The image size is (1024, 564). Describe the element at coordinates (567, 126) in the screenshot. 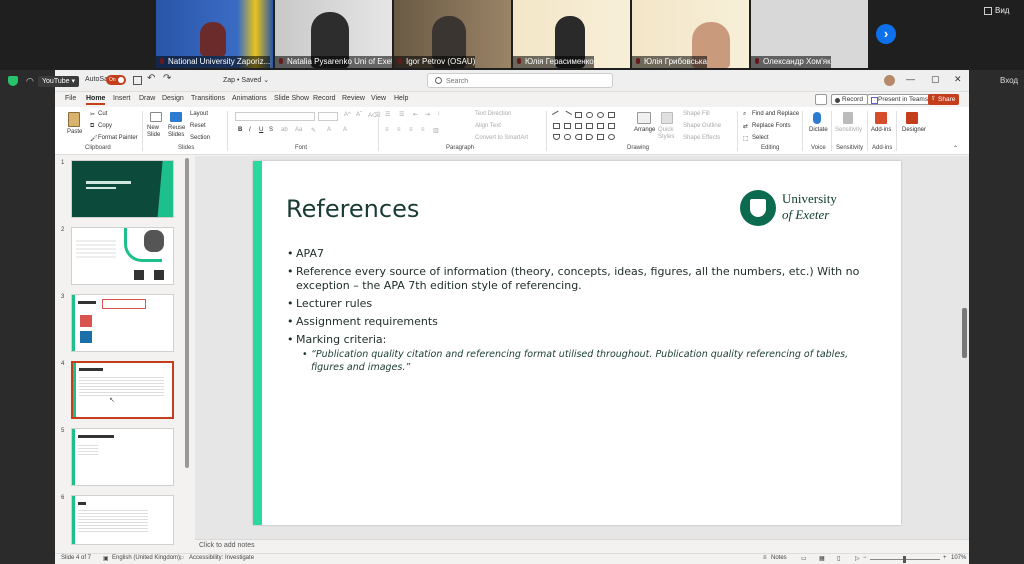

I see `arrow-shape-icon` at that location.